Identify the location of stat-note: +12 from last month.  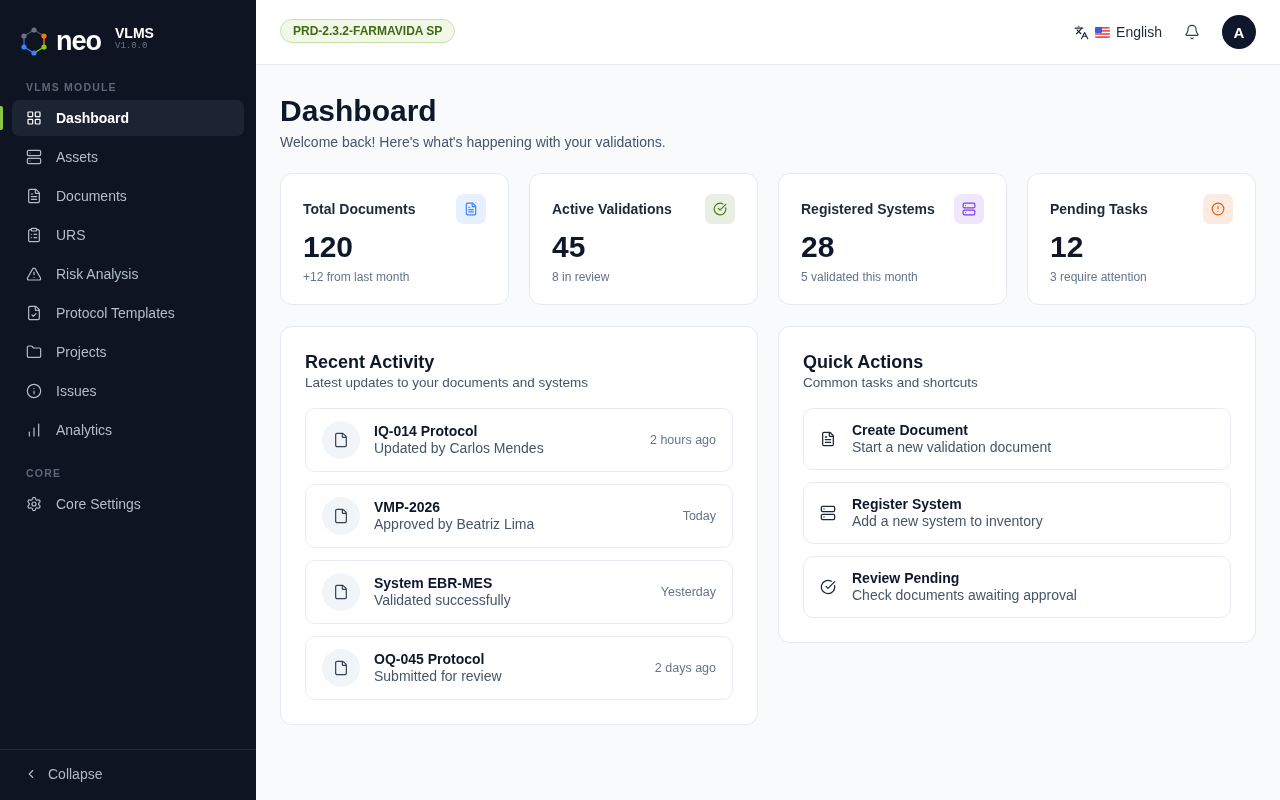
(356, 277).